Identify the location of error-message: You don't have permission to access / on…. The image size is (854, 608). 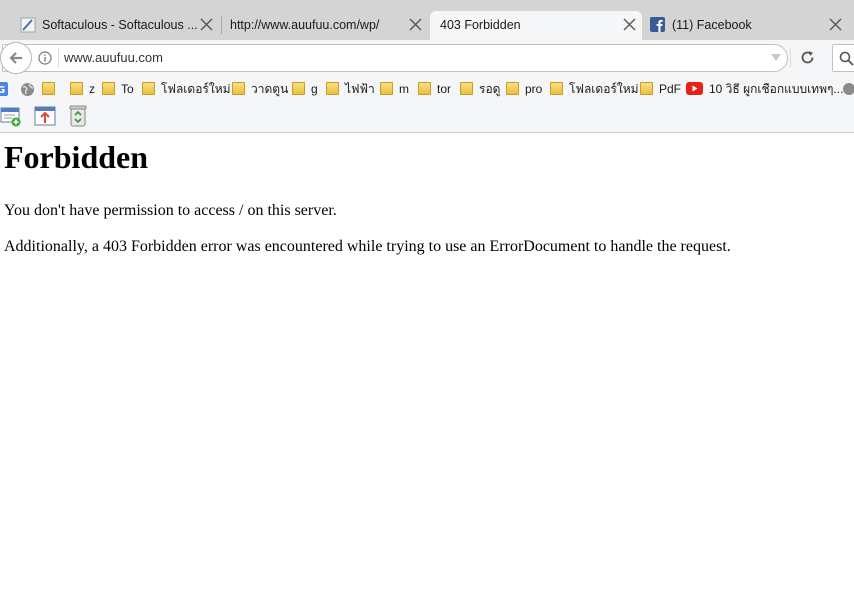
(170, 210).